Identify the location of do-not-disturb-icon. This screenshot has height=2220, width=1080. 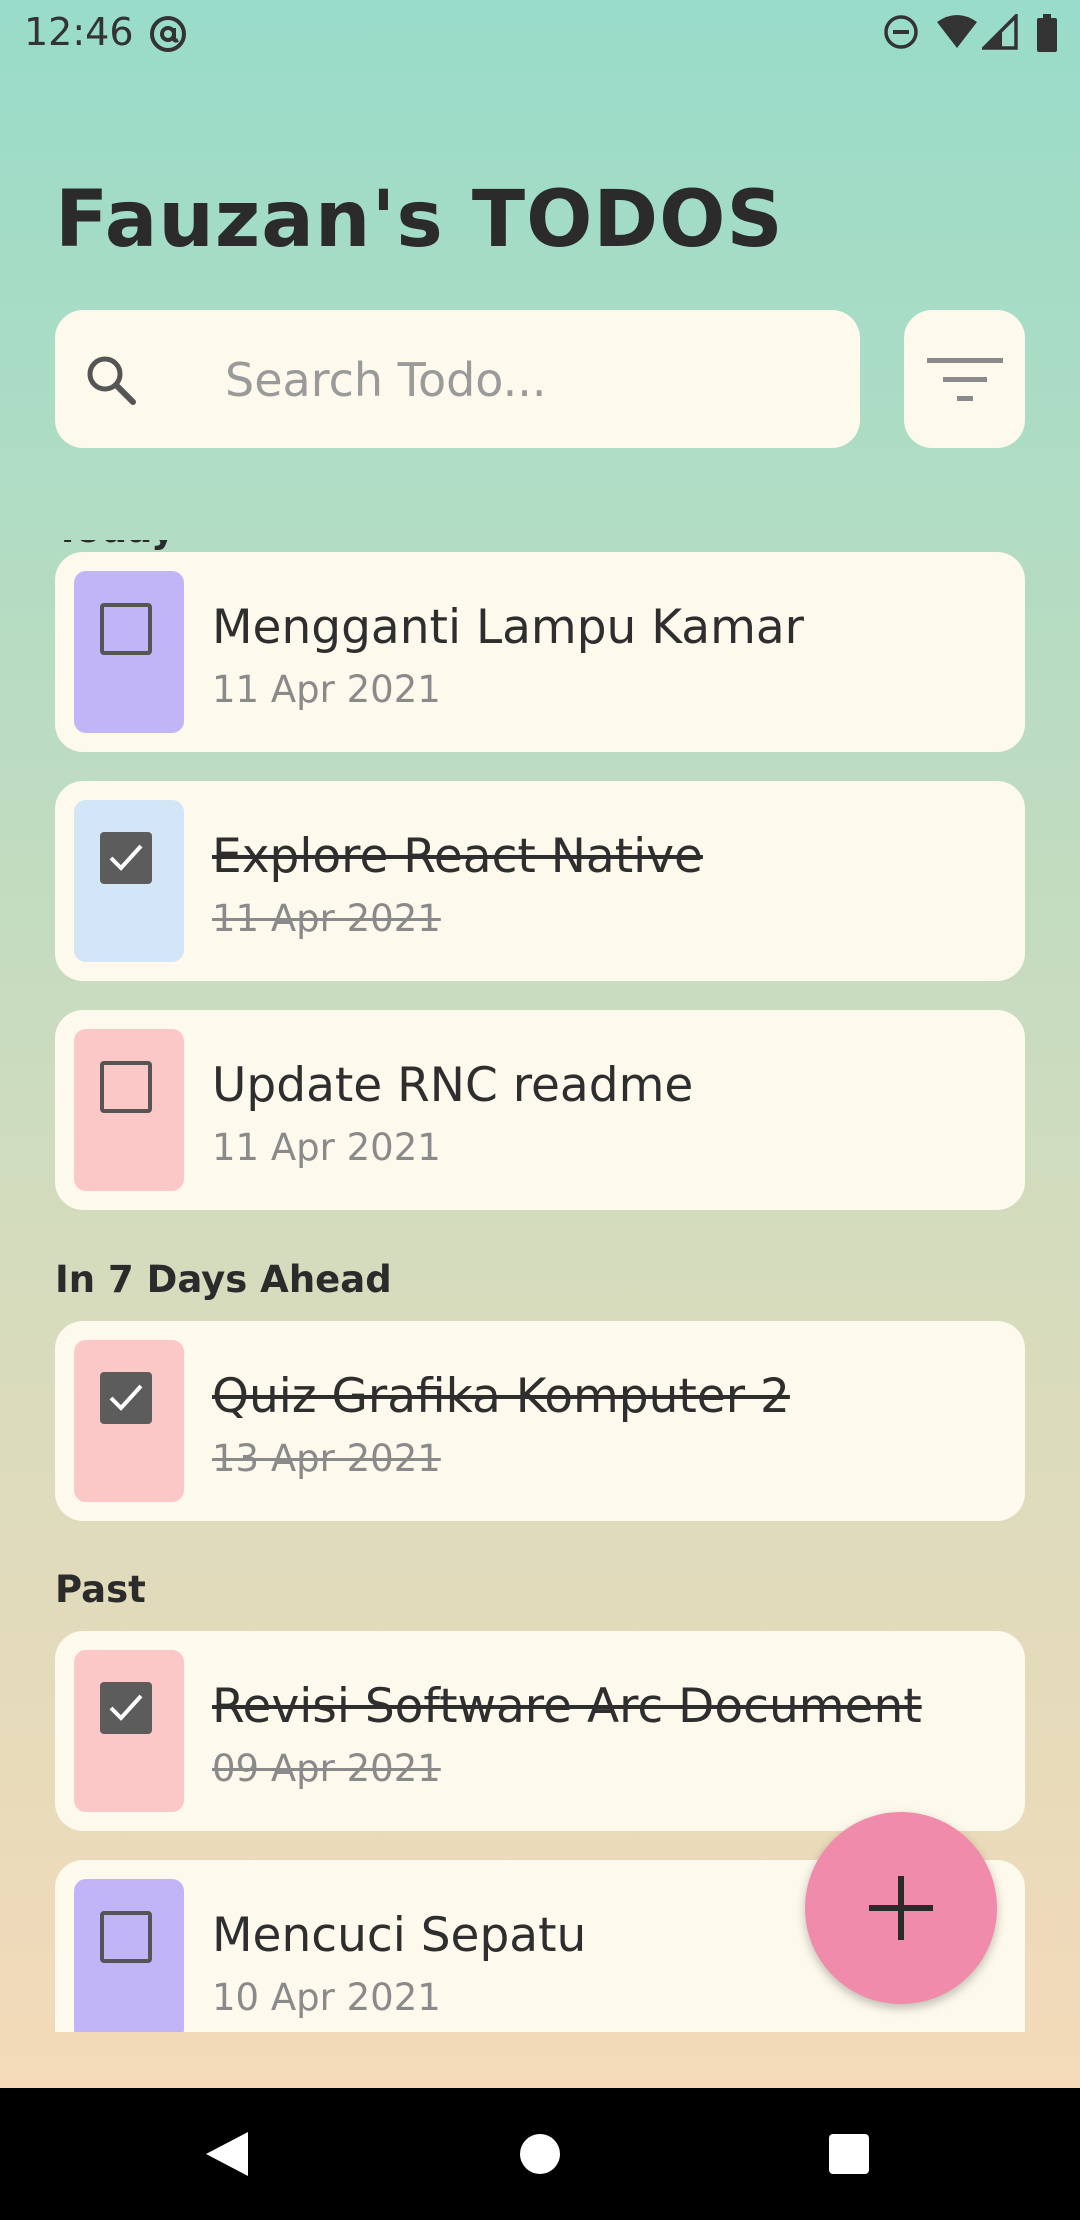
(901, 32).